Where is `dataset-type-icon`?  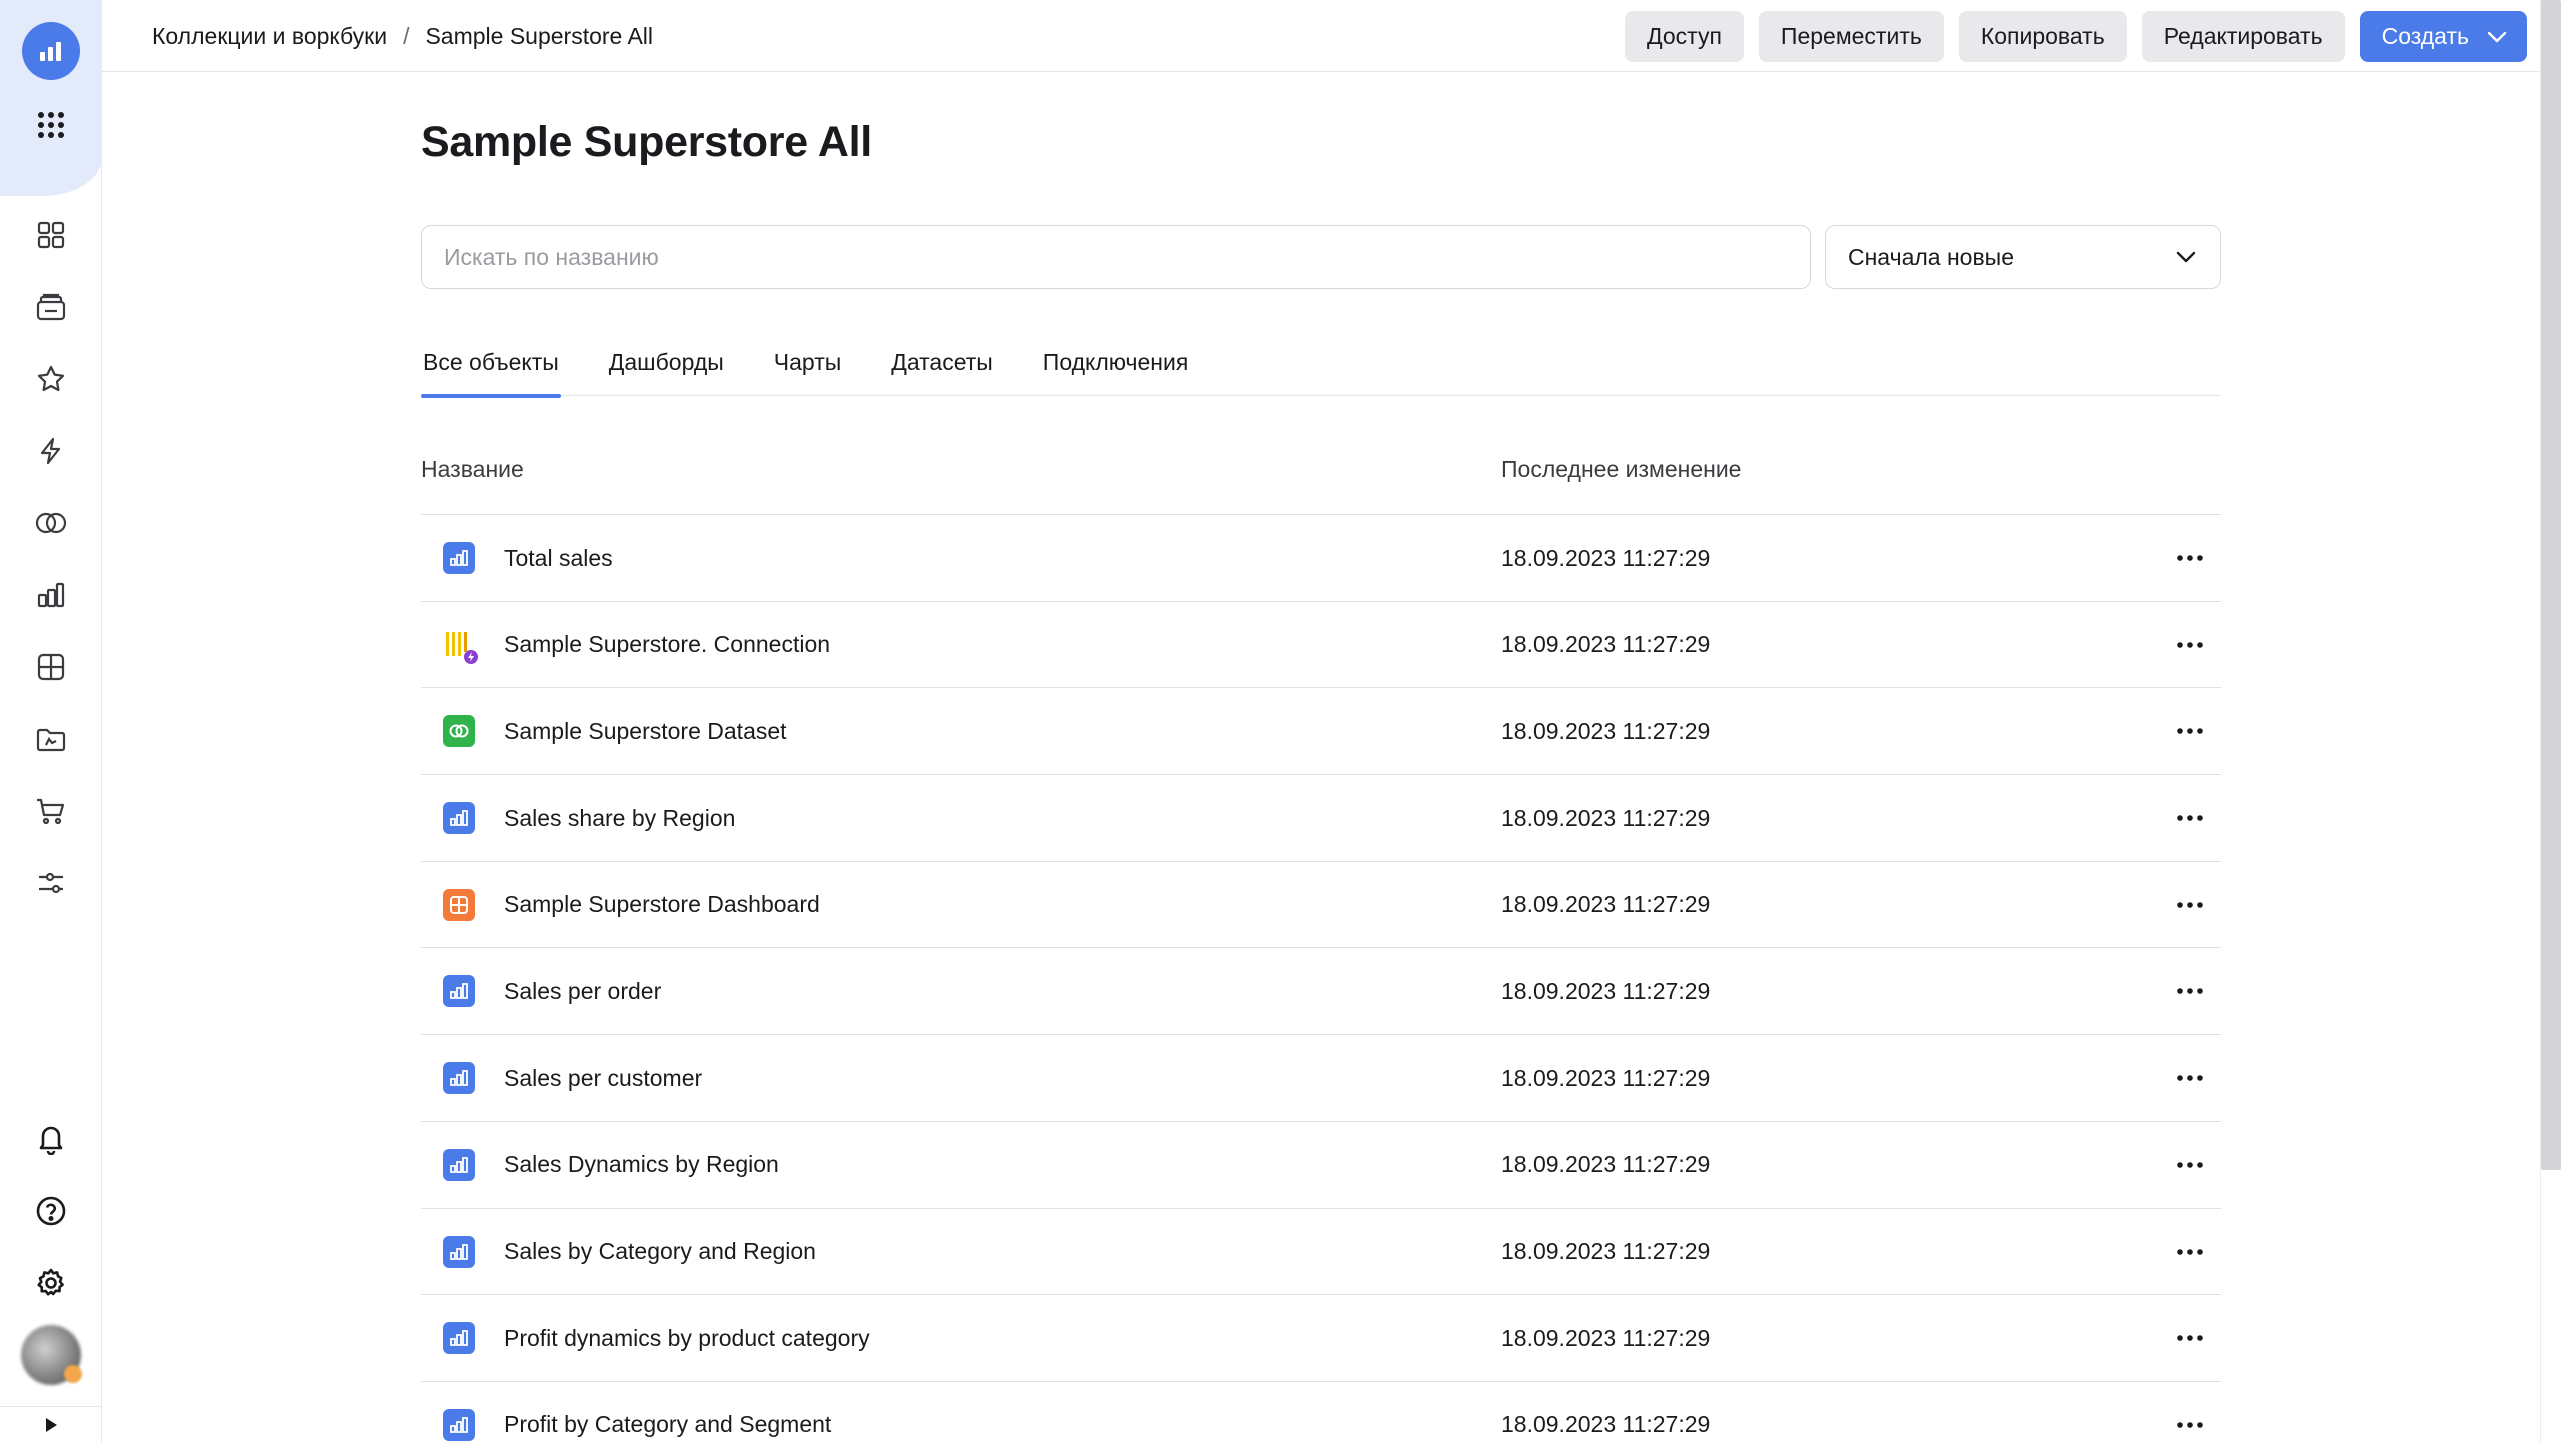
dataset-type-icon is located at coordinates (459, 731).